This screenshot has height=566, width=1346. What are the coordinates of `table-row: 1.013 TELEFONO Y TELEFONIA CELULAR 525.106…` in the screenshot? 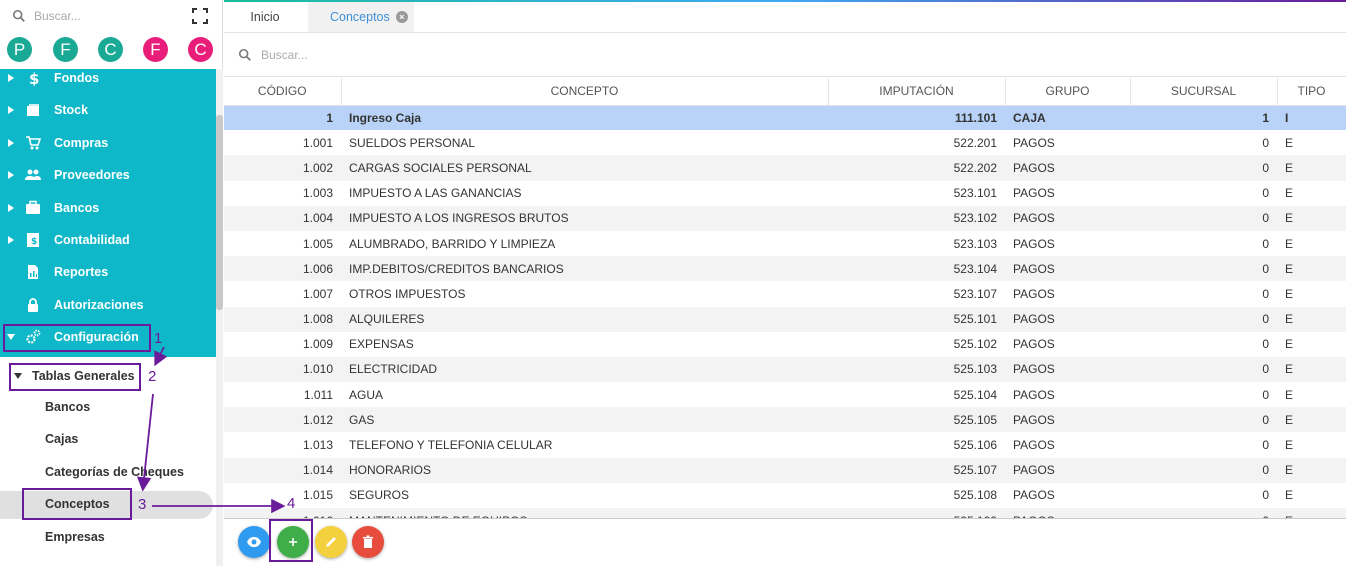 It's located at (785, 444).